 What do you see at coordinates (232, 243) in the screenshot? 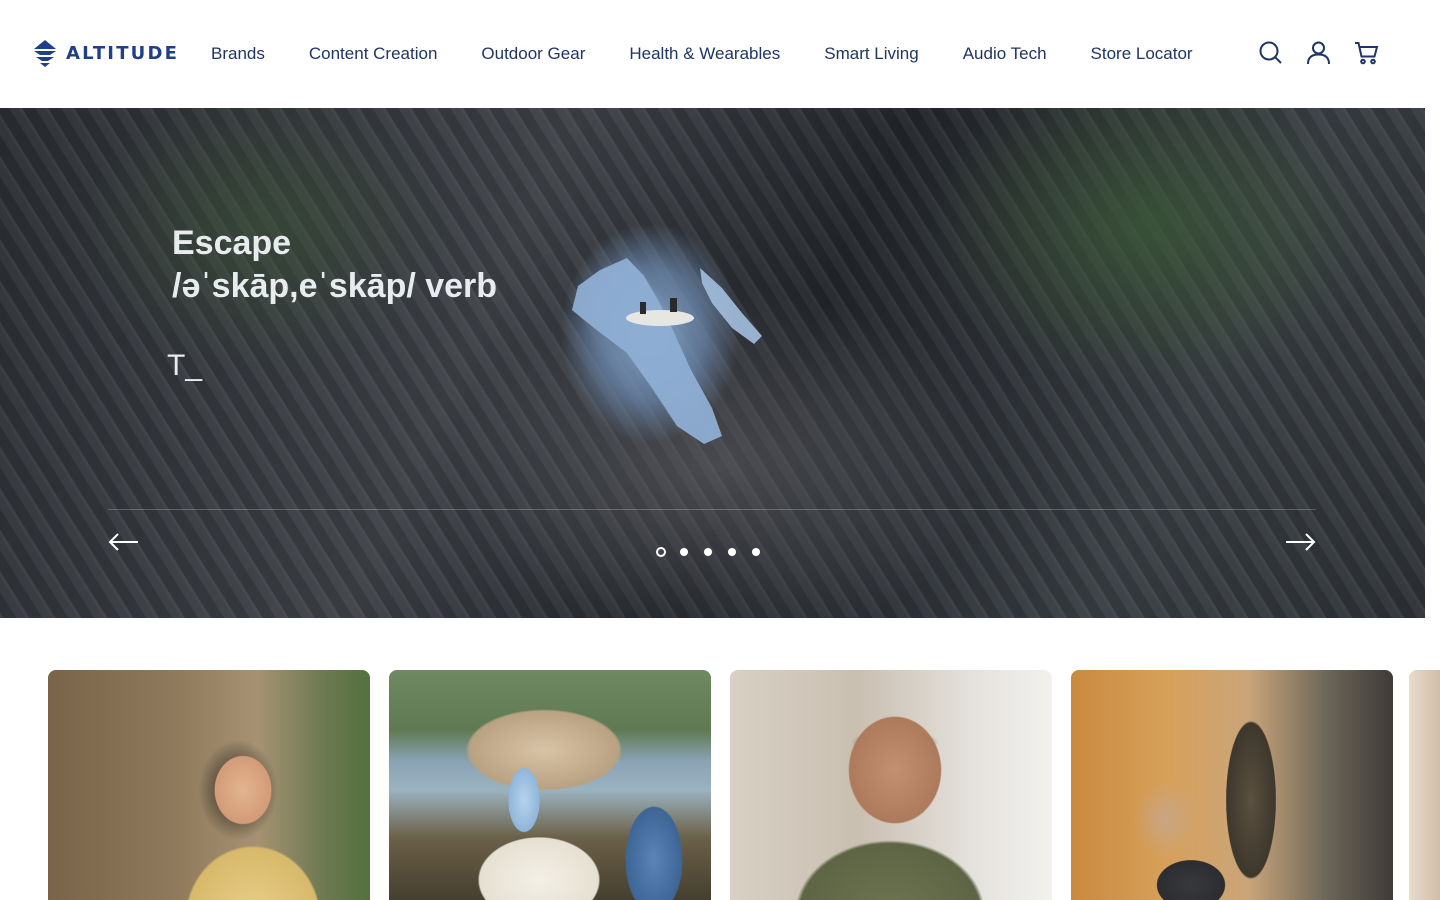
I see `hero-title-word: Escape` at bounding box center [232, 243].